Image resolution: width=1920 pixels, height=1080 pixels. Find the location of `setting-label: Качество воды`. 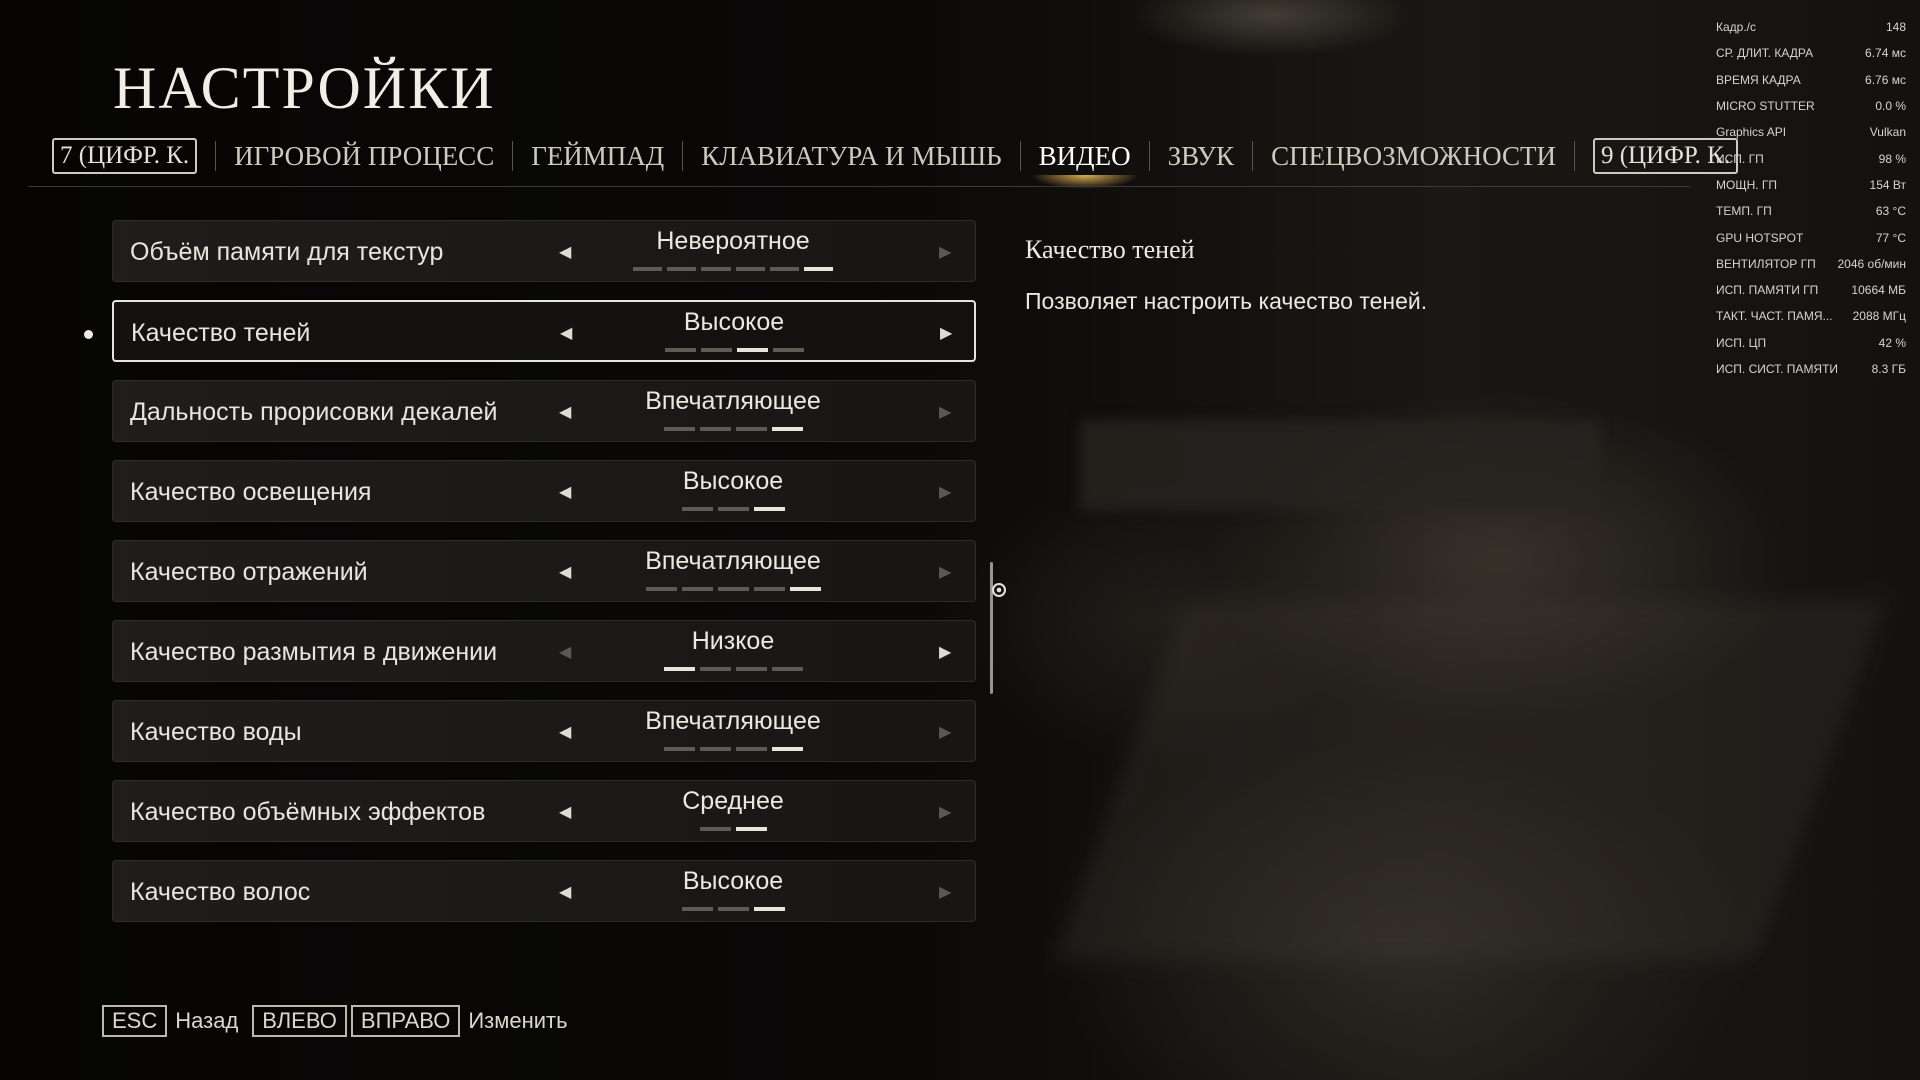

setting-label: Качество воды is located at coordinates (216, 732).